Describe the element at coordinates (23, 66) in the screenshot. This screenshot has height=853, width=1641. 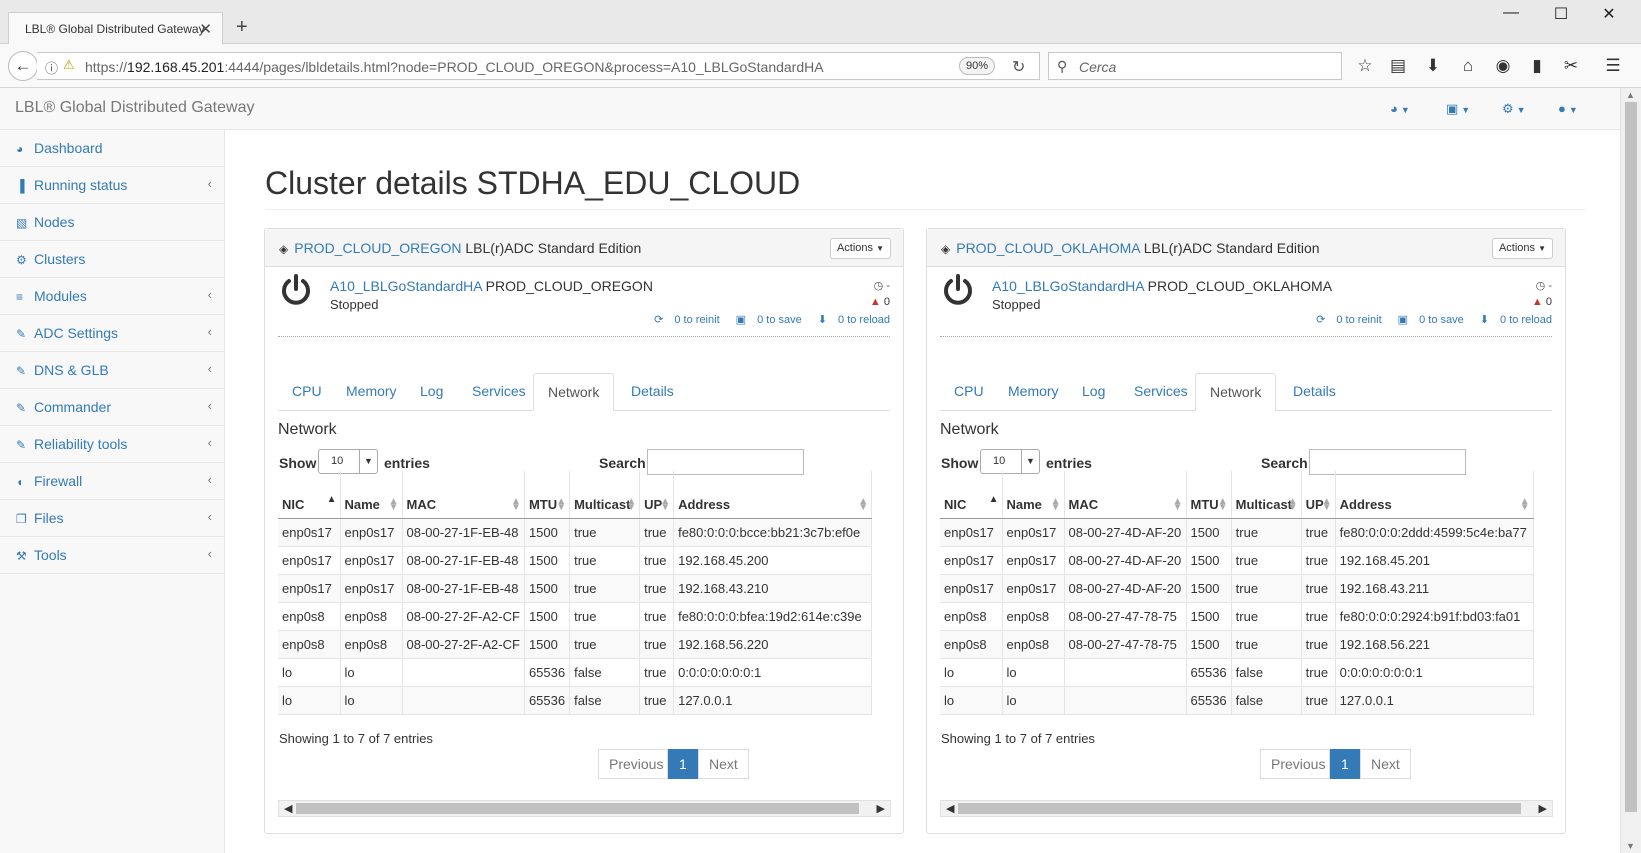
I see `back-icon: ←` at that location.